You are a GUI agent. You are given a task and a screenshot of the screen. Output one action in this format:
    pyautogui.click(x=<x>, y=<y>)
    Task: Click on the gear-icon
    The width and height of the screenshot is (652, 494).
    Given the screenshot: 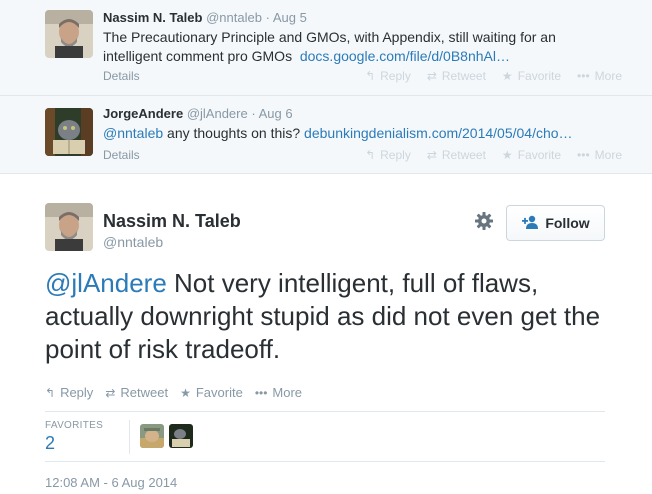 What is the action you would take?
    pyautogui.click(x=484, y=221)
    